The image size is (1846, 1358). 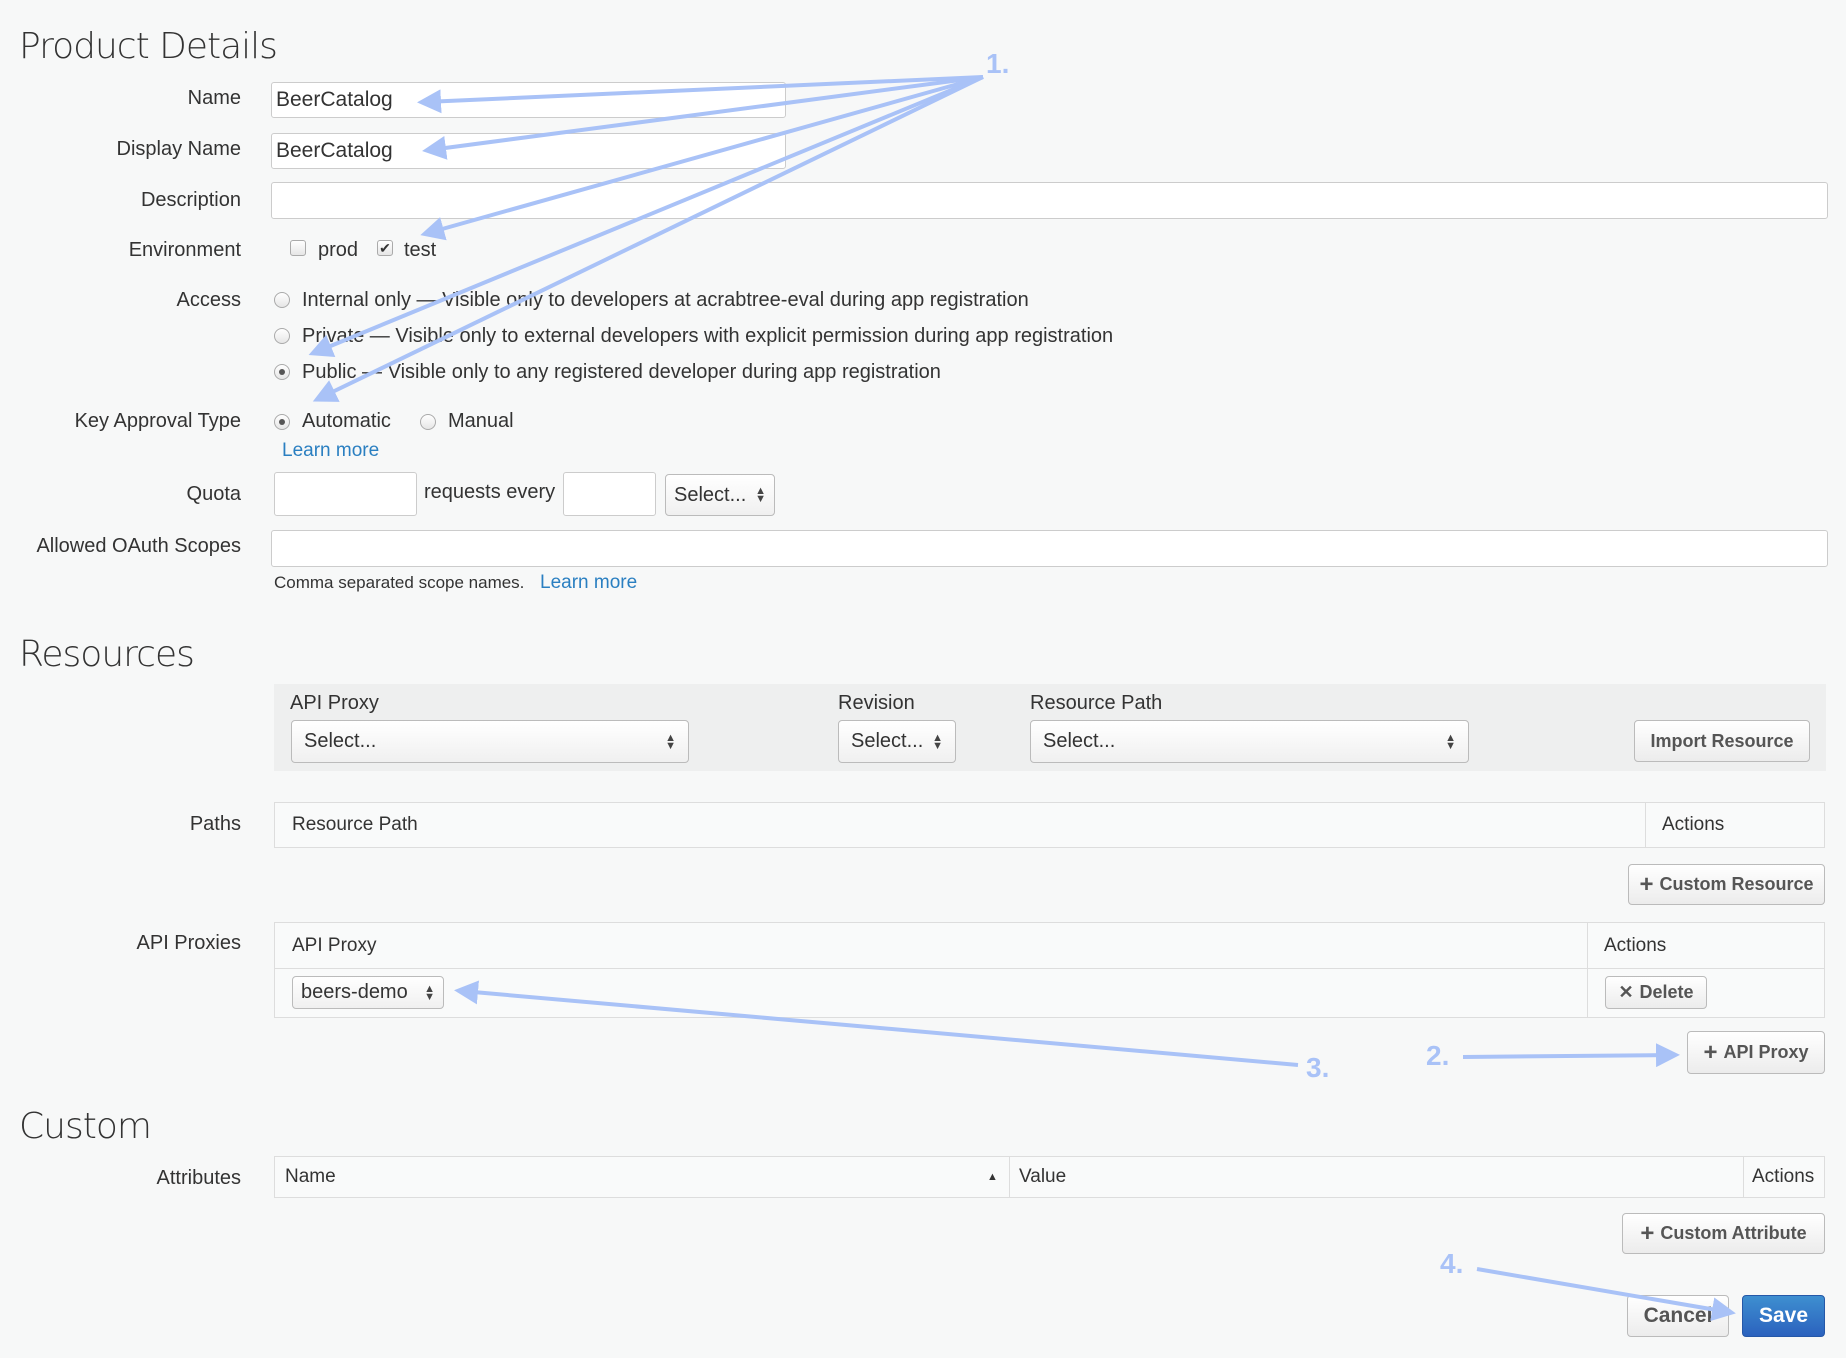 What do you see at coordinates (399, 582) in the screenshot?
I see `oauth-help-text: Comma separated scope names.` at bounding box center [399, 582].